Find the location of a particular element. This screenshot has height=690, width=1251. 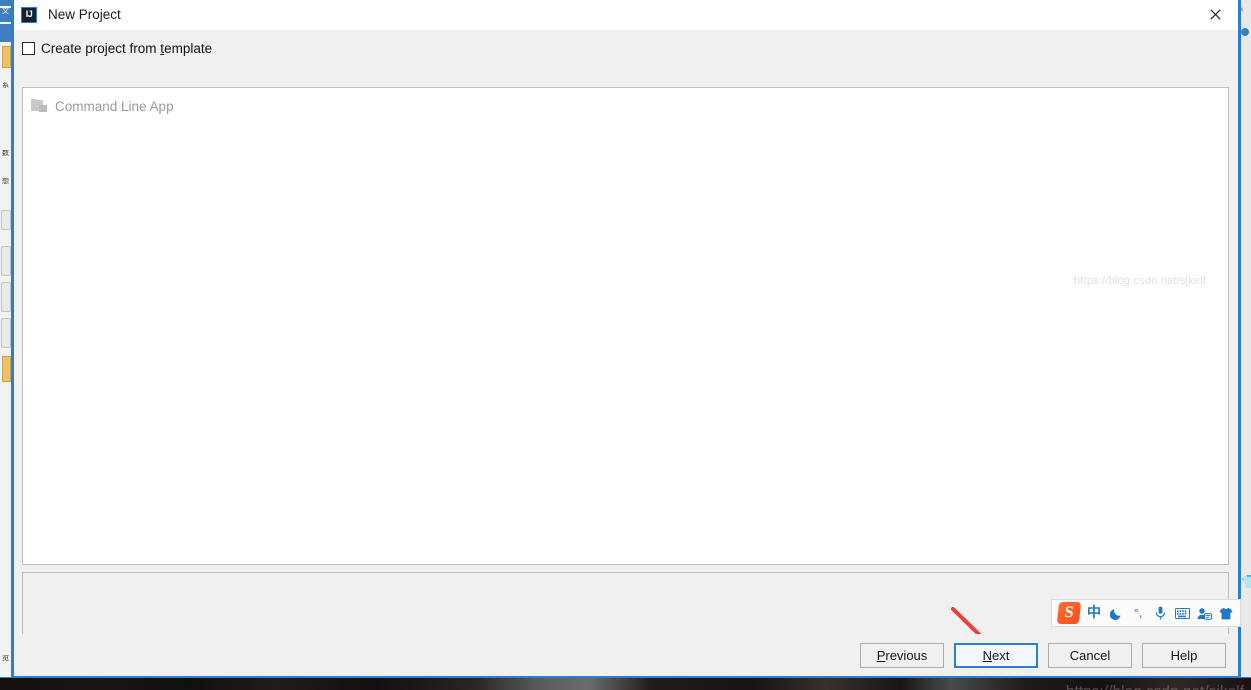

punctuation-icon: °, is located at coordinates (1138, 613).